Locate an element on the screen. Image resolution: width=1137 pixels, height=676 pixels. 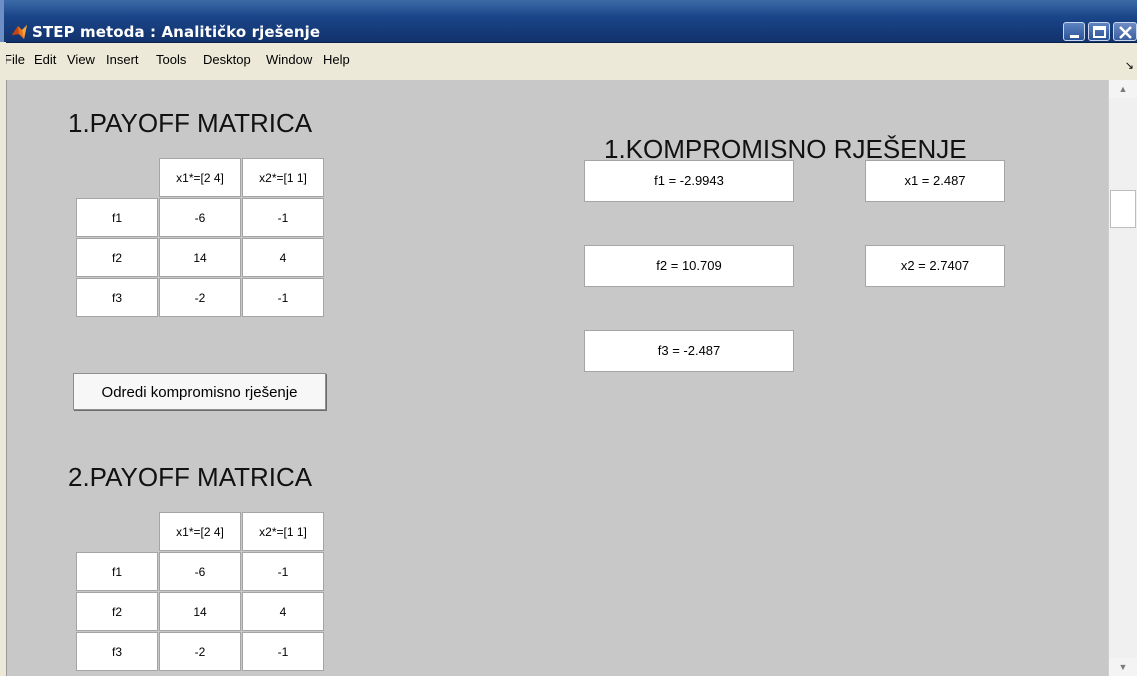
menu-insert: Insert is located at coordinates (122, 60).